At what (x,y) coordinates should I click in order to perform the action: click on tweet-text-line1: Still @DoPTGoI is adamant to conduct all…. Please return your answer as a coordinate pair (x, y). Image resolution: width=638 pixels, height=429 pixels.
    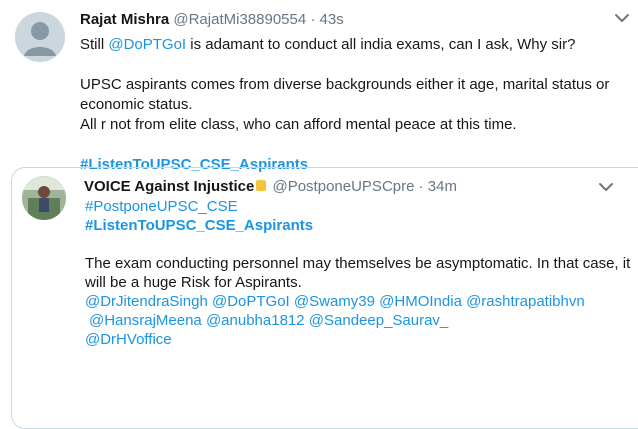
    Looking at the image, I should click on (354, 45).